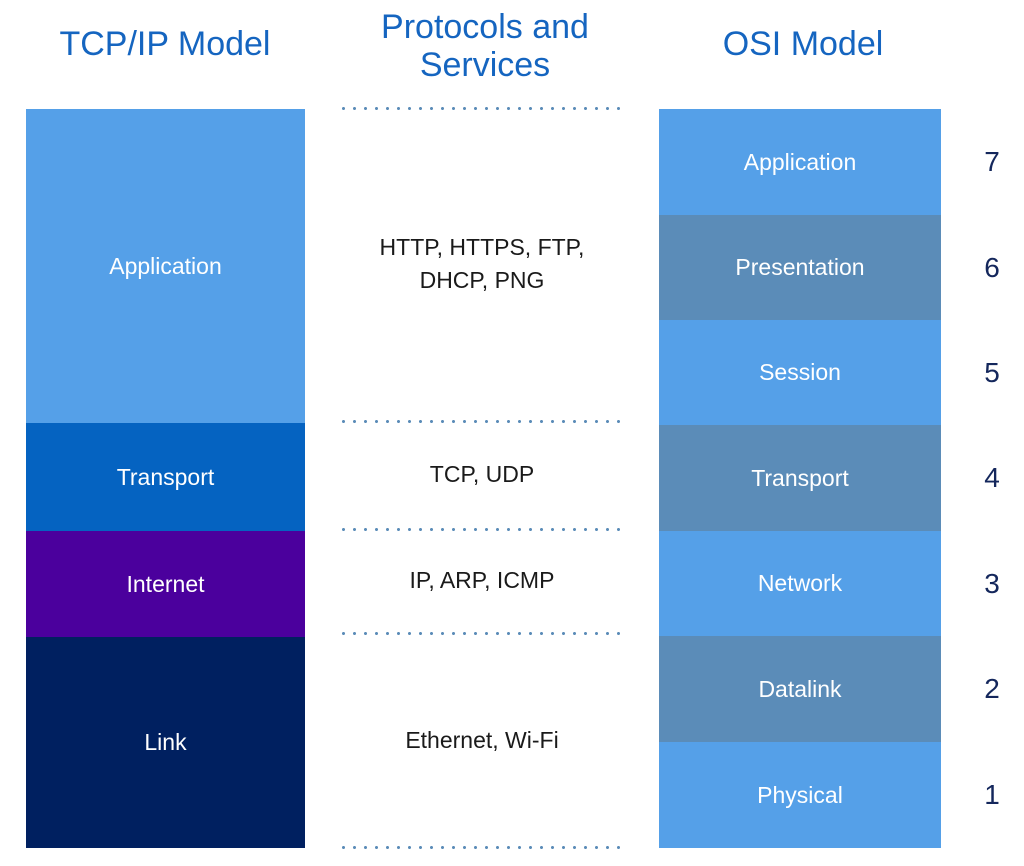 The height and width of the screenshot is (866, 1024). Describe the element at coordinates (992, 688) in the screenshot. I see `osi-layer-number: 2` at that location.